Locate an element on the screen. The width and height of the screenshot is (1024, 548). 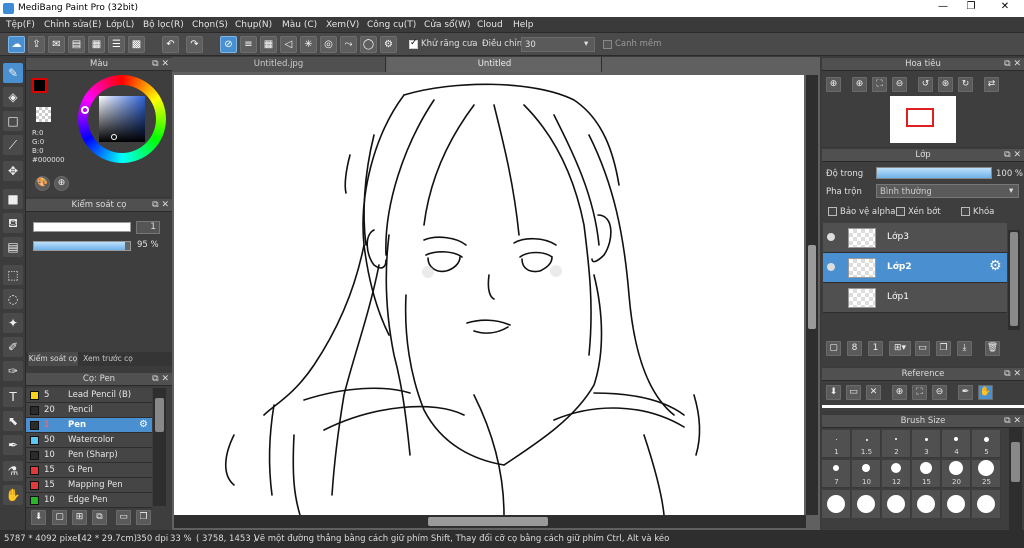
dropper-tool-icon: ✒ is located at coordinates (13, 445).